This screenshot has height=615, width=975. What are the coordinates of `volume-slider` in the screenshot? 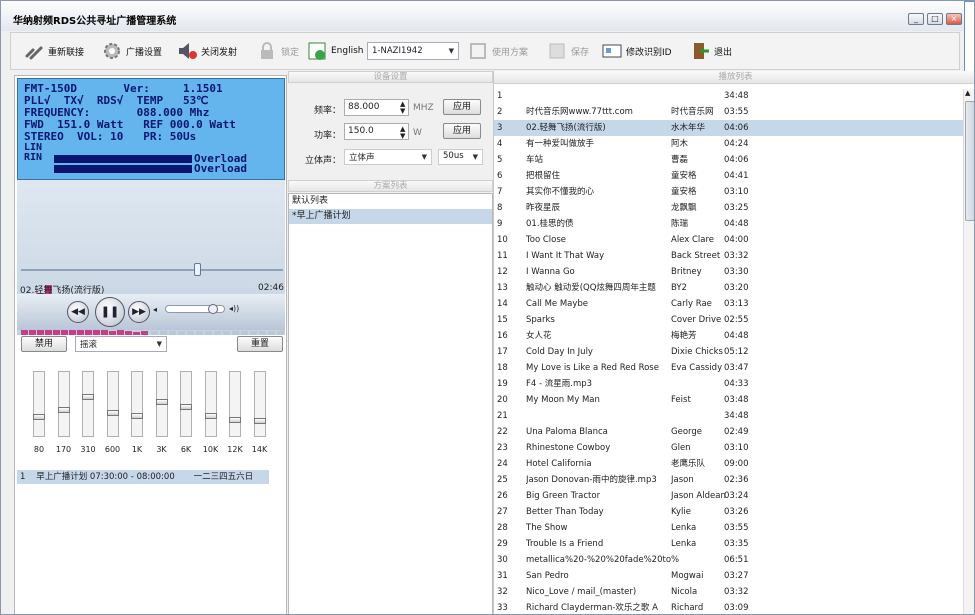 It's located at (195, 309).